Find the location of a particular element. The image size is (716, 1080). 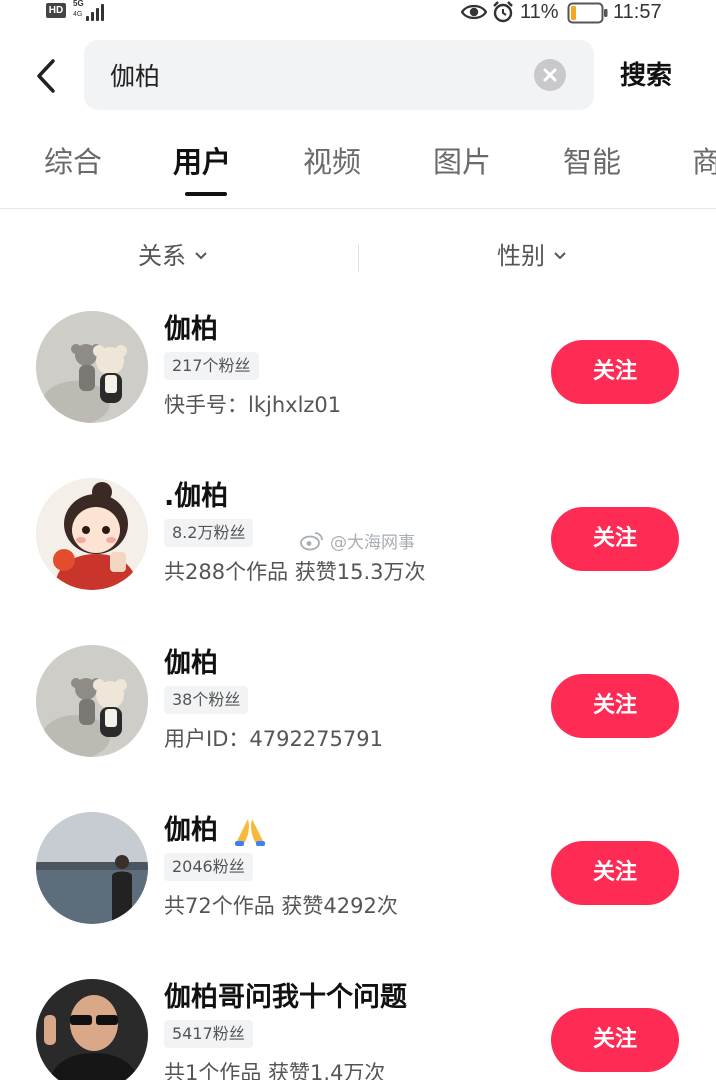

user-meta: 共1个作品 获赞1.4万次 is located at coordinates (275, 1070).